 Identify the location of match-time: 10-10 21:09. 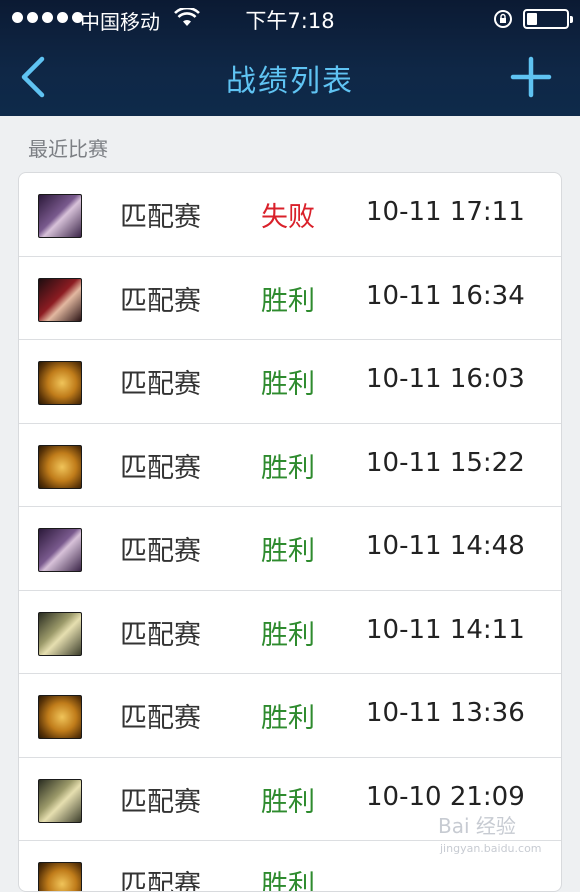
(445, 796).